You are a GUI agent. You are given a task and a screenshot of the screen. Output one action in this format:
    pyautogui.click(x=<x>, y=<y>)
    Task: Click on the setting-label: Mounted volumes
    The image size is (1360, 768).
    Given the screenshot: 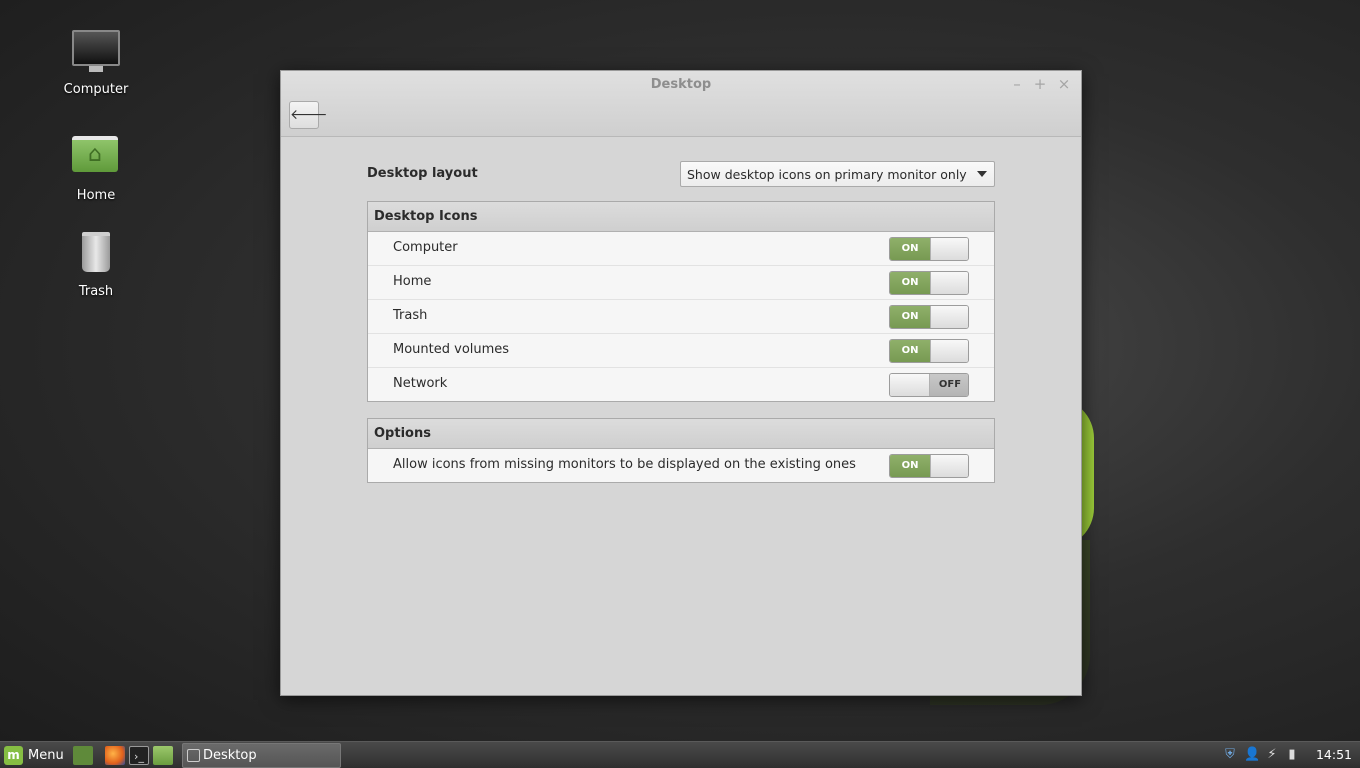 What is the action you would take?
    pyautogui.click(x=451, y=349)
    